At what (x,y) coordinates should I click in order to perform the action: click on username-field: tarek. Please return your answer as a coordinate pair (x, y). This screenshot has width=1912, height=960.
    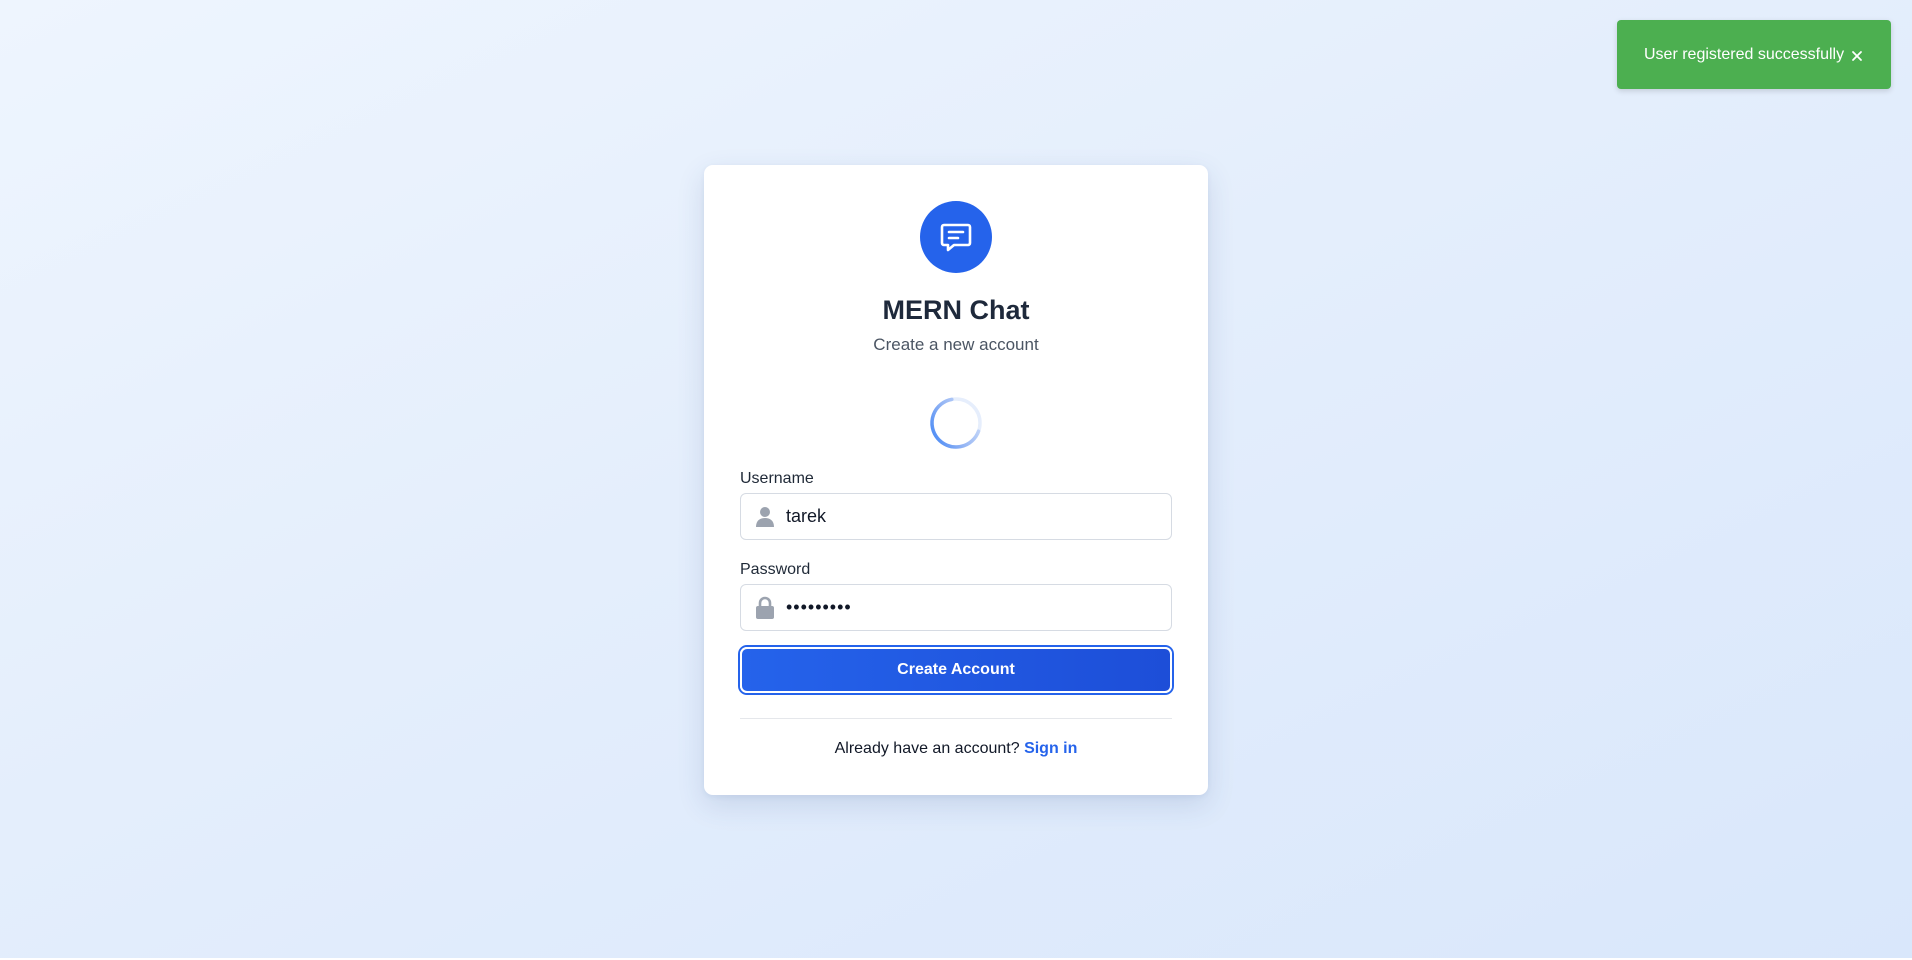
    Looking at the image, I should click on (956, 516).